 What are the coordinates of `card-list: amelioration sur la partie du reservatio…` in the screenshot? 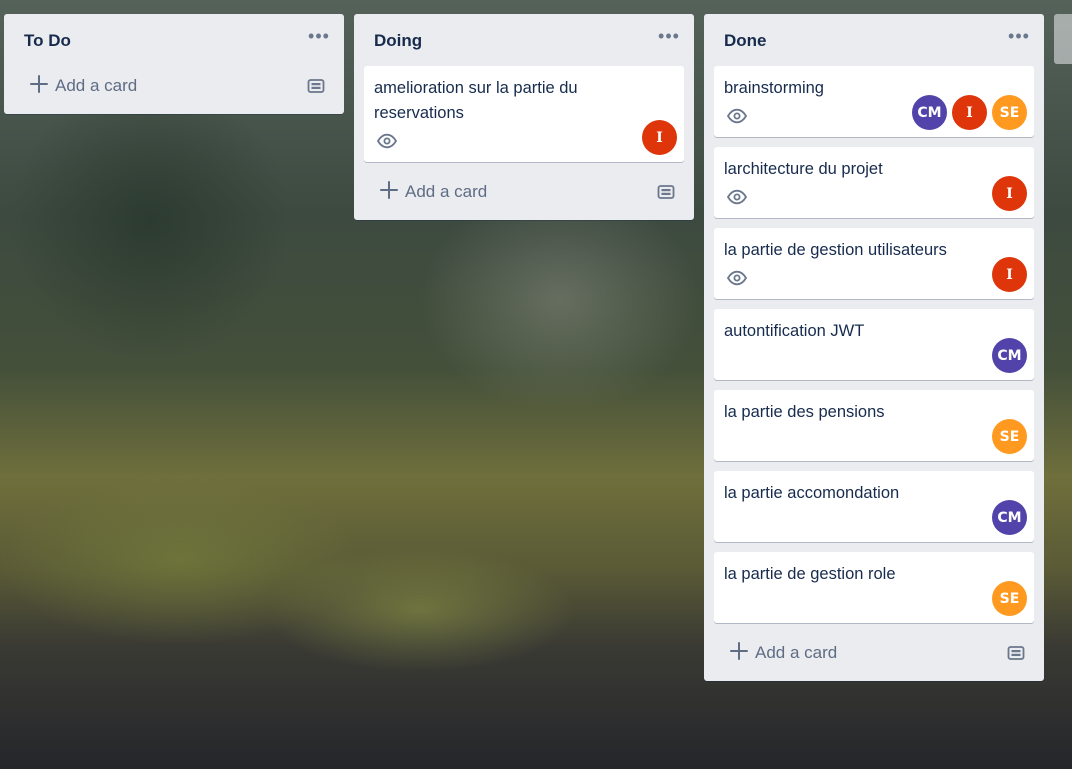 It's located at (524, 114).